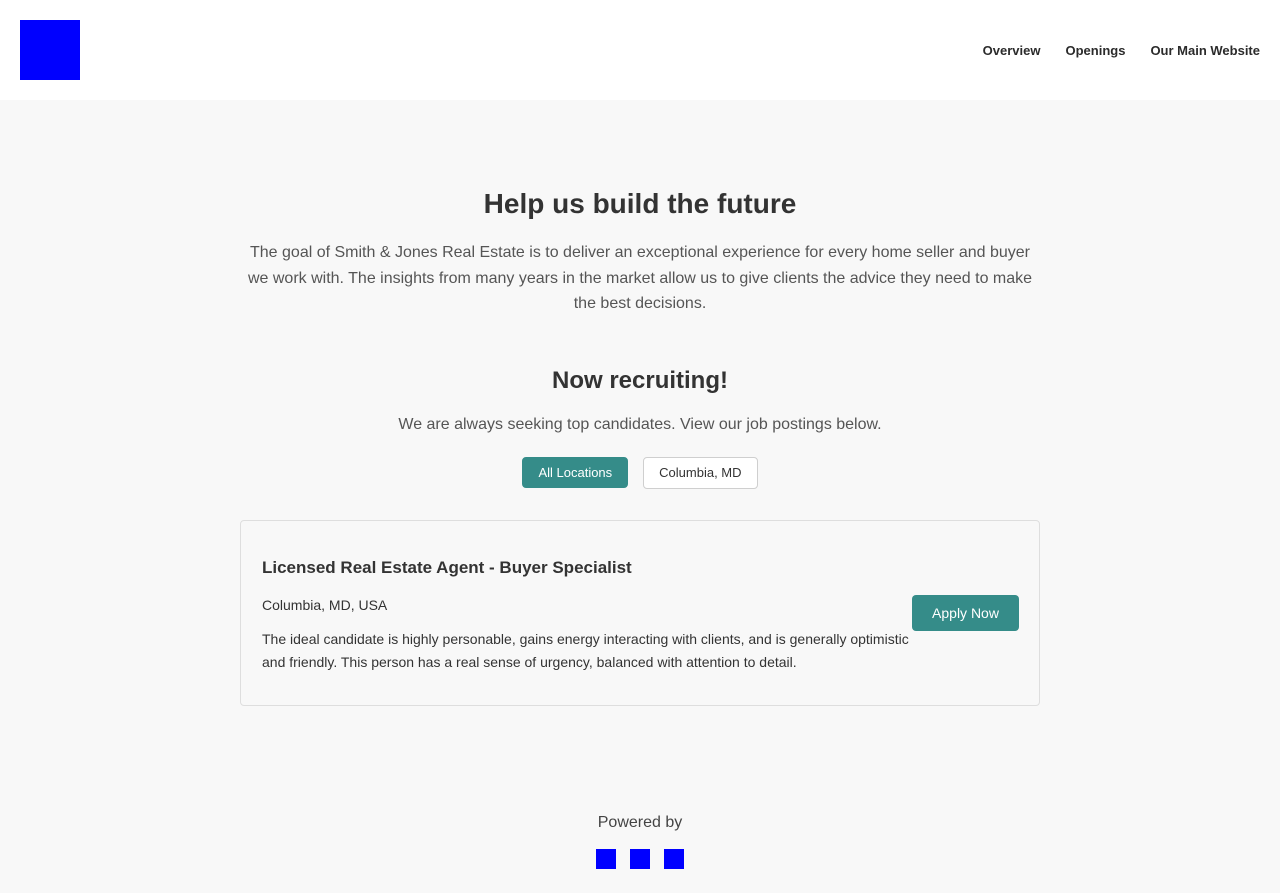 The image size is (1280, 893). Describe the element at coordinates (965, 612) in the screenshot. I see `apply-now-button: Apply Now` at that location.